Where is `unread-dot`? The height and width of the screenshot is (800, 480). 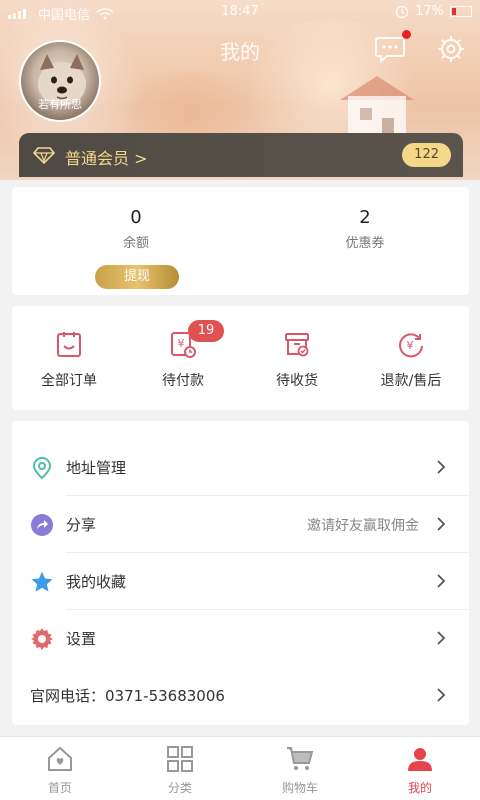 unread-dot is located at coordinates (406, 34).